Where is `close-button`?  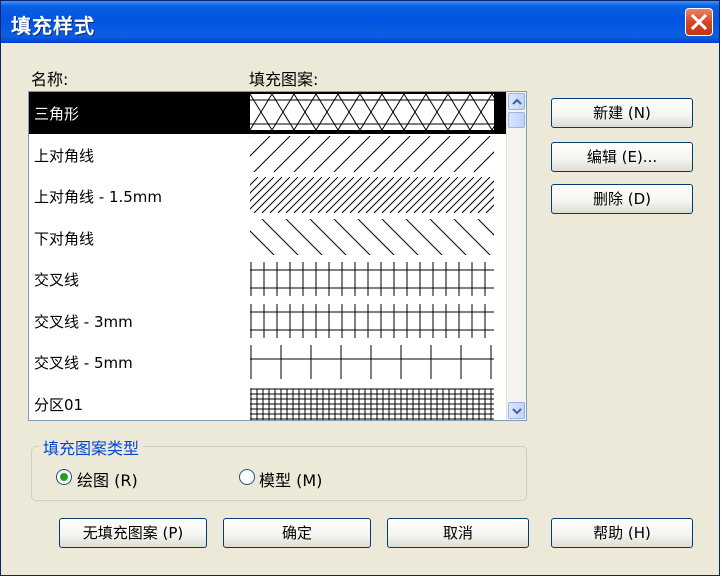 close-button is located at coordinates (699, 22).